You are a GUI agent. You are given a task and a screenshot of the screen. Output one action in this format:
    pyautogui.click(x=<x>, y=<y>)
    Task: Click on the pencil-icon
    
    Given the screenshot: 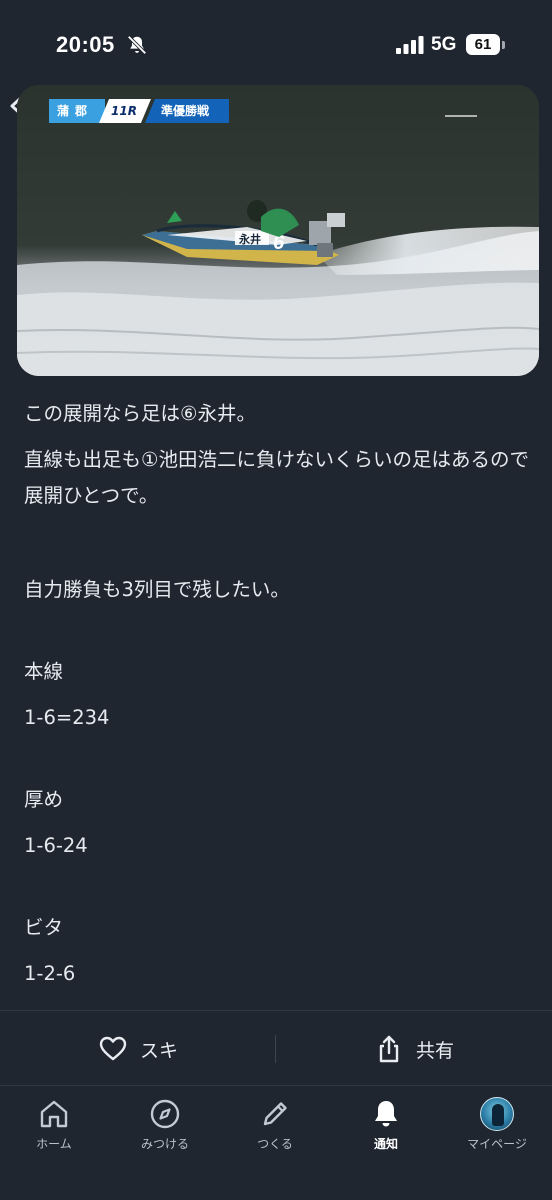 What is the action you would take?
    pyautogui.click(x=275, y=1114)
    